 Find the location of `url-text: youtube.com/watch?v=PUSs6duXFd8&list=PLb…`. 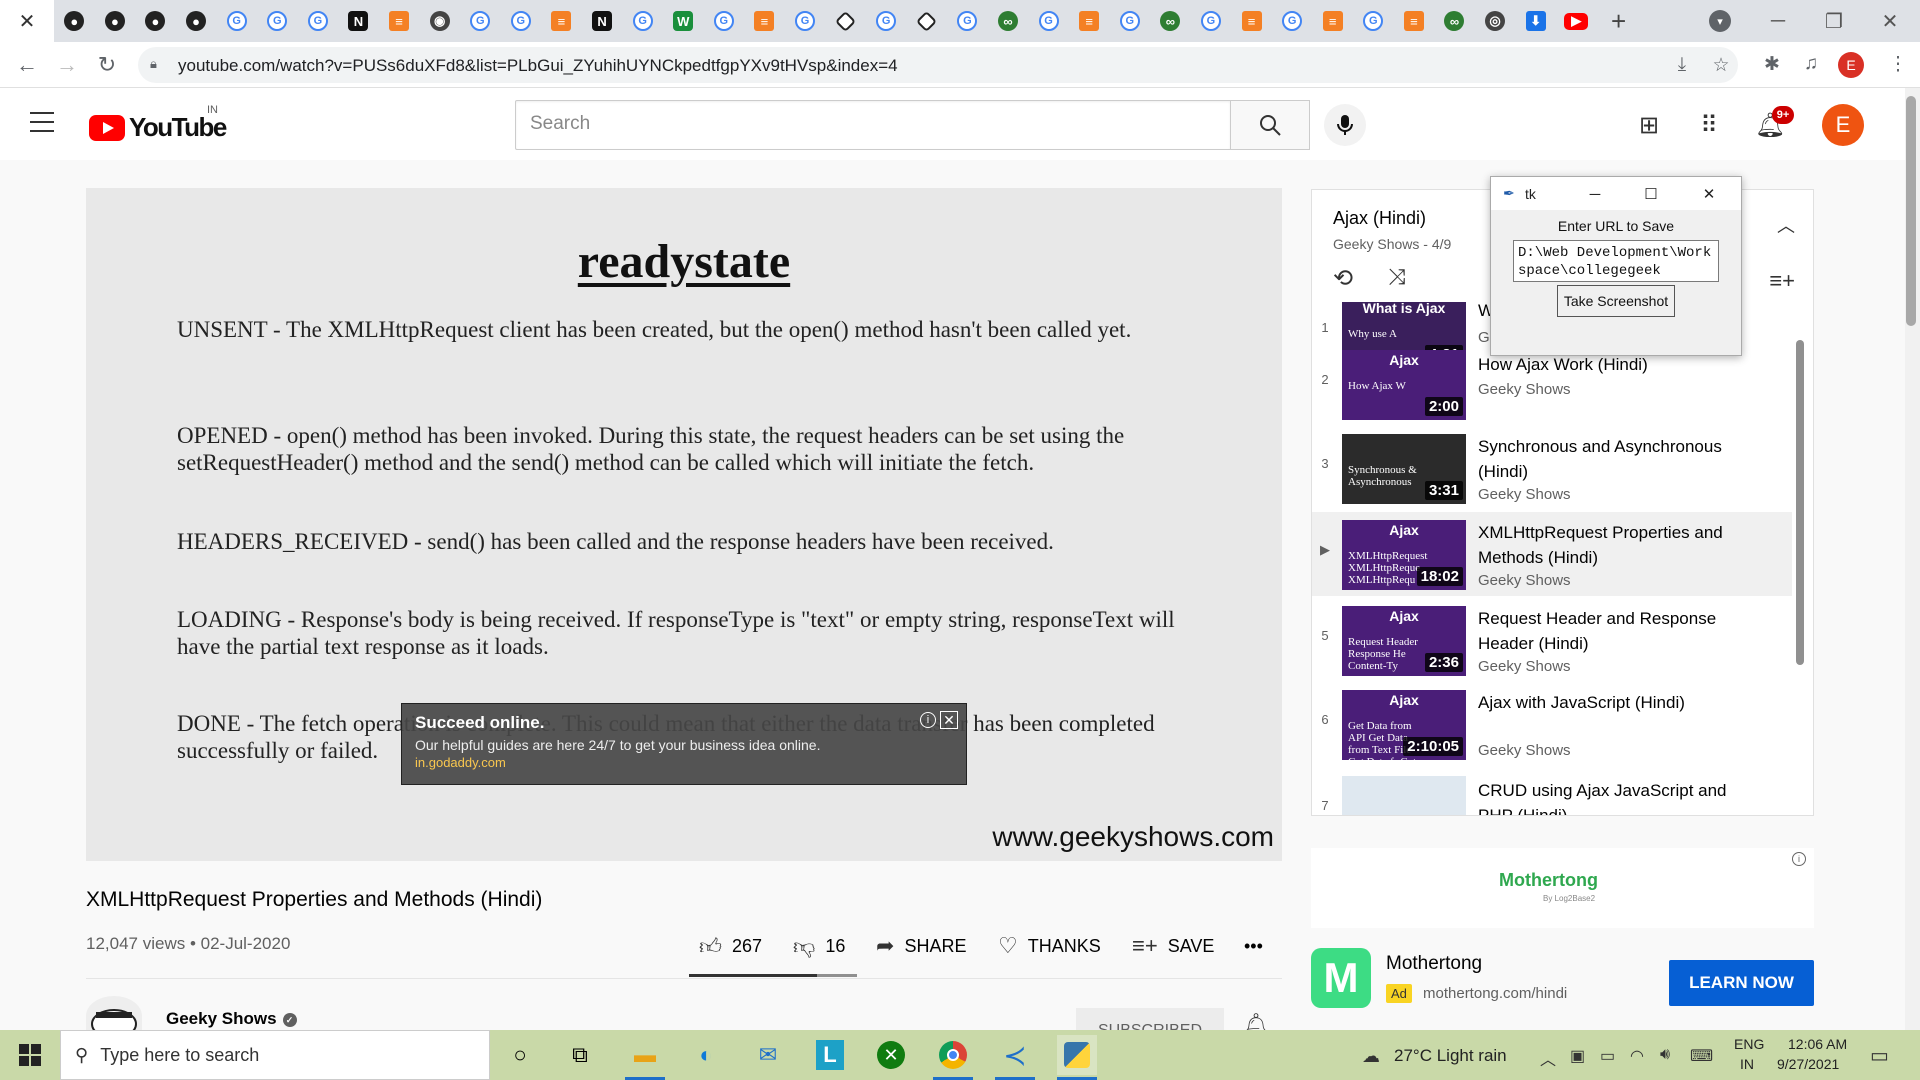

url-text: youtube.com/watch?v=PUSs6duXFd8&list=PLb… is located at coordinates (538, 66).